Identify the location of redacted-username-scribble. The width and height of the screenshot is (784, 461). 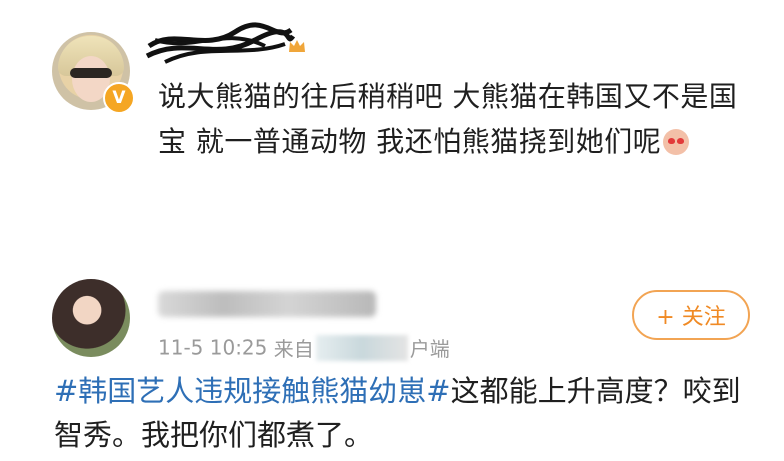
(220, 43).